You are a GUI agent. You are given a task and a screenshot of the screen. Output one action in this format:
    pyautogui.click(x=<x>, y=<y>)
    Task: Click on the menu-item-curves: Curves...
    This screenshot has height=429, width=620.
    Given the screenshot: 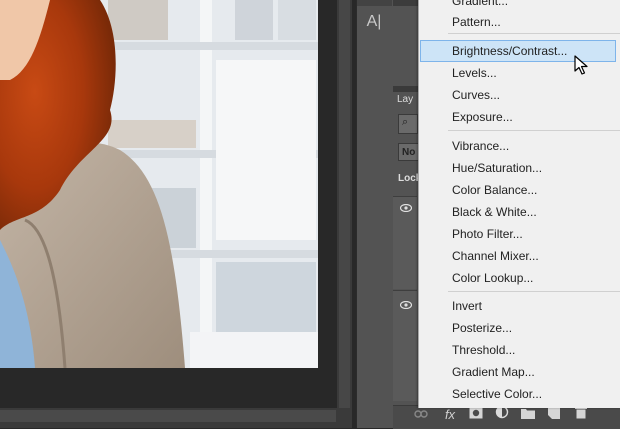 What is the action you would take?
    pyautogui.click(x=476, y=95)
    